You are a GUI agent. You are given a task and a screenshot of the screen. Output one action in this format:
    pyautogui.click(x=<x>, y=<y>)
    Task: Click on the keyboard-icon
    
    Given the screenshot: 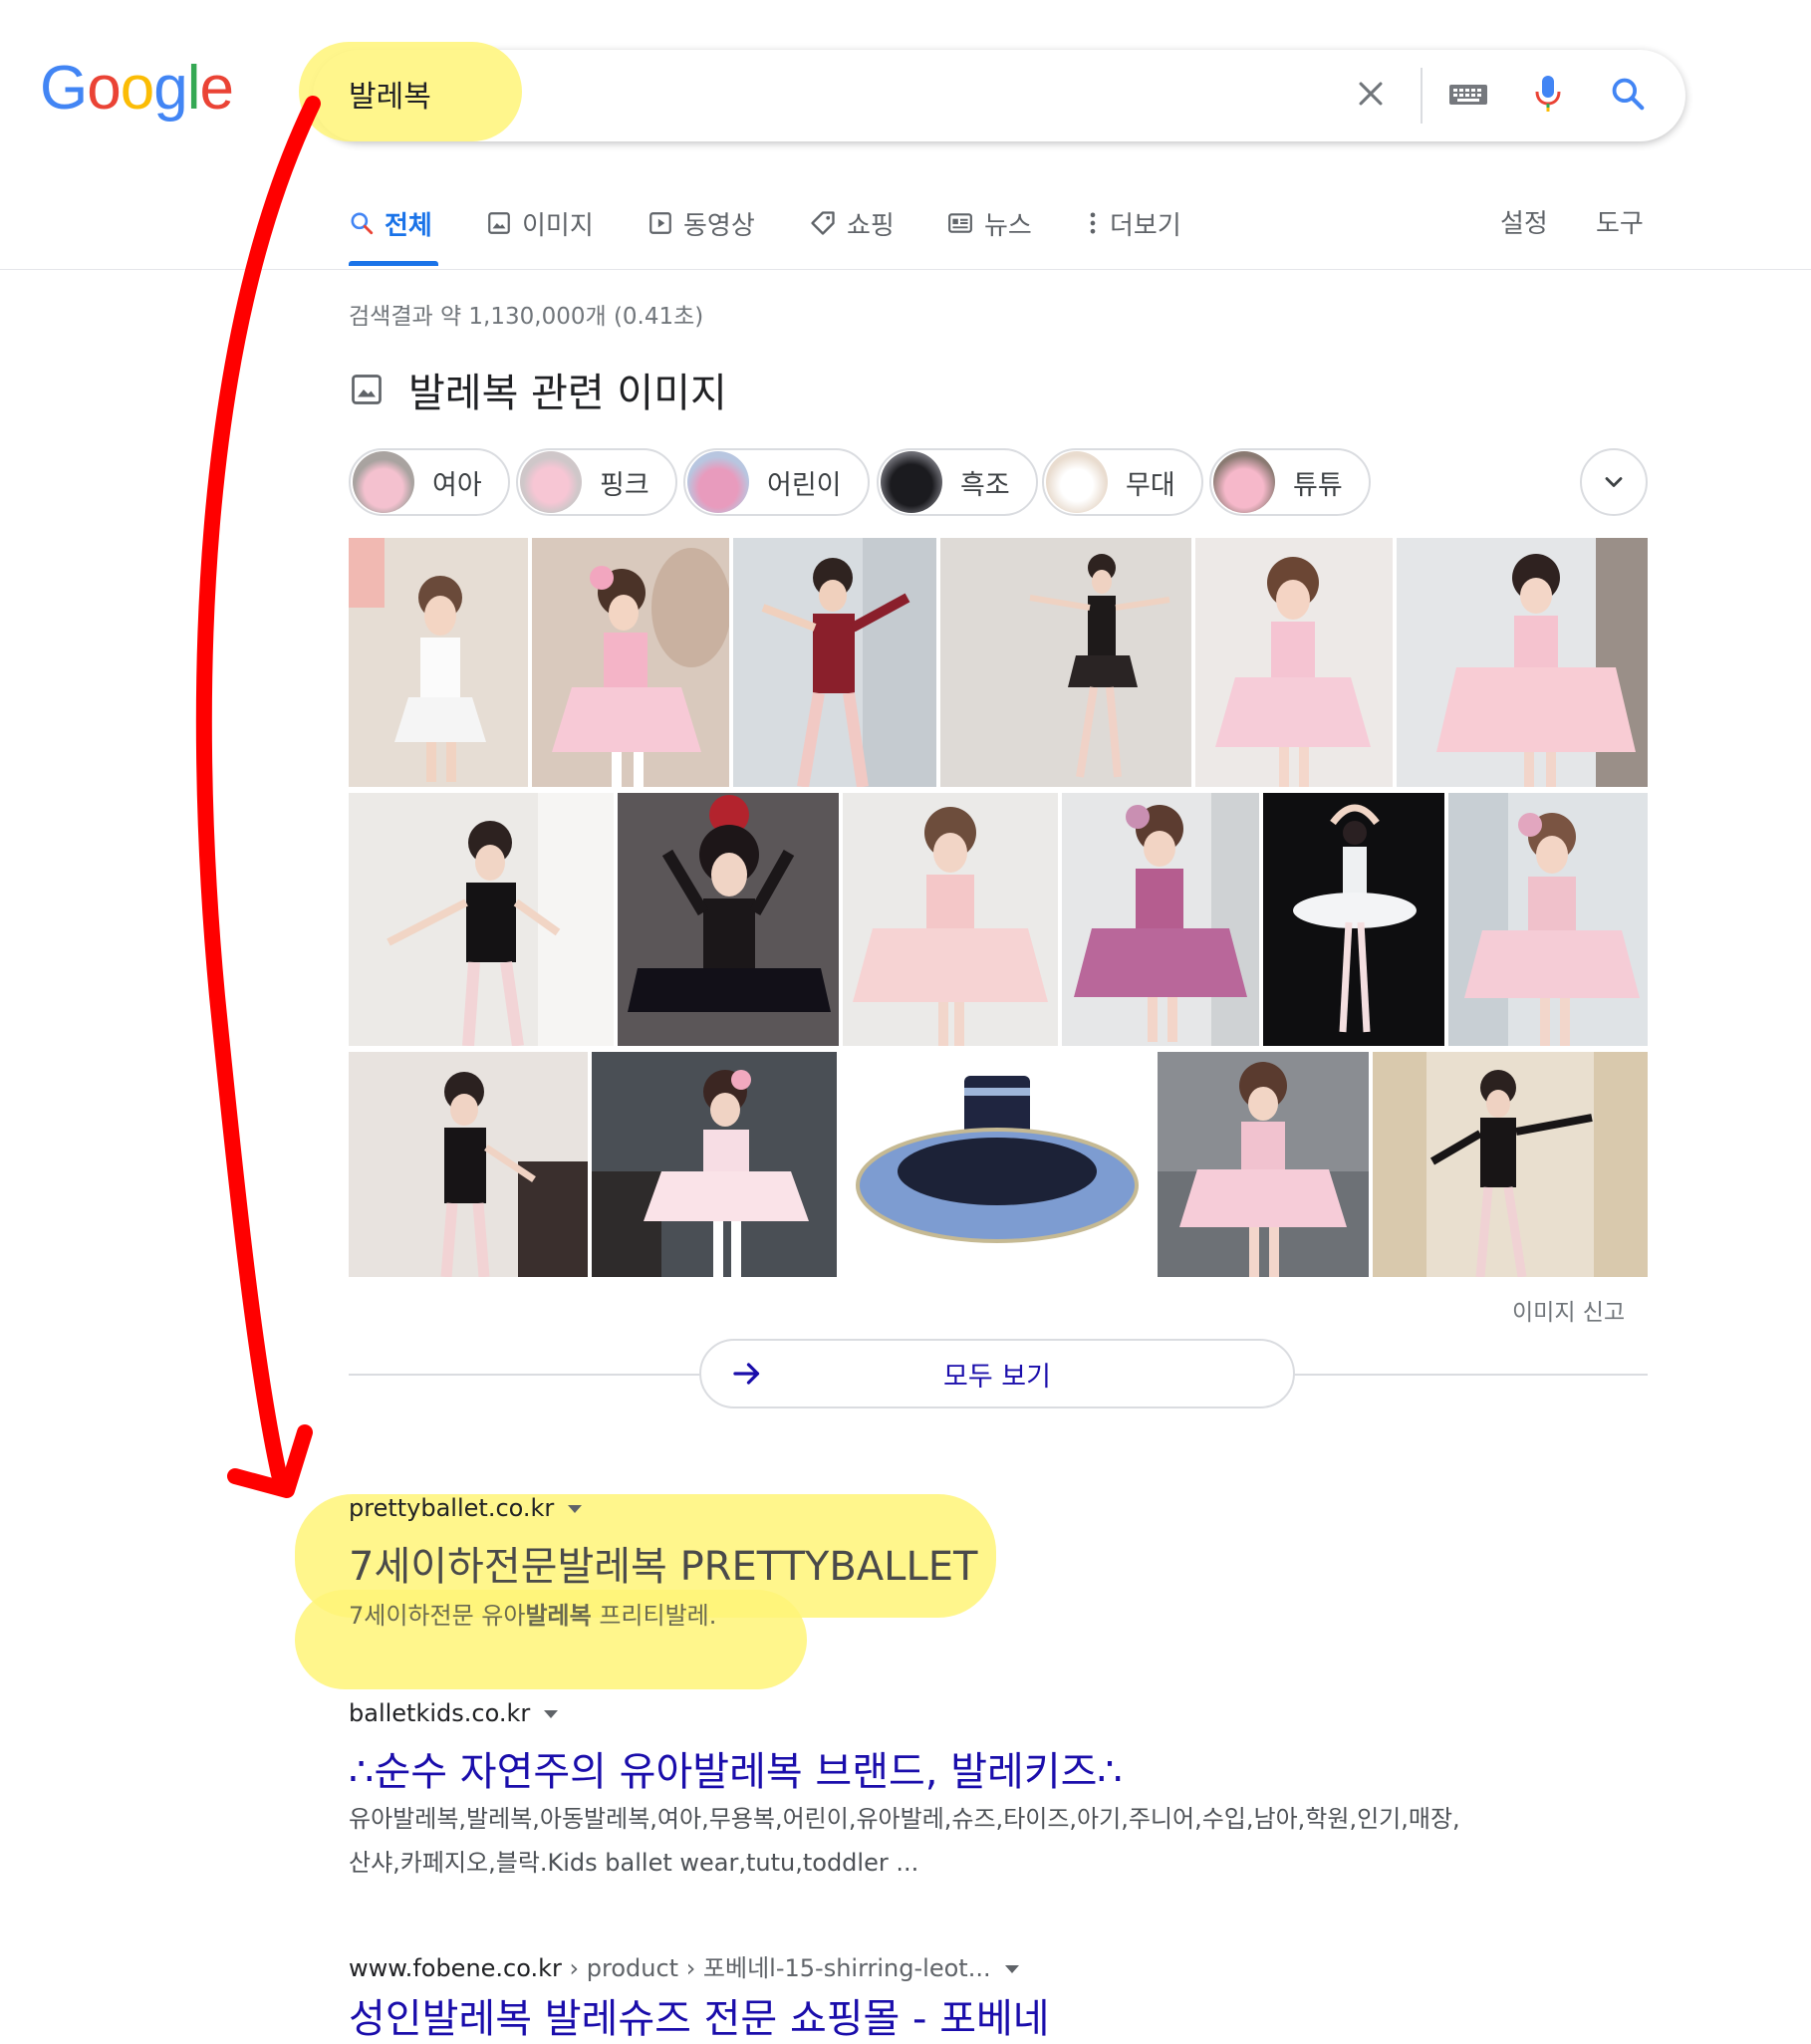 What is the action you would take?
    pyautogui.click(x=1468, y=94)
    